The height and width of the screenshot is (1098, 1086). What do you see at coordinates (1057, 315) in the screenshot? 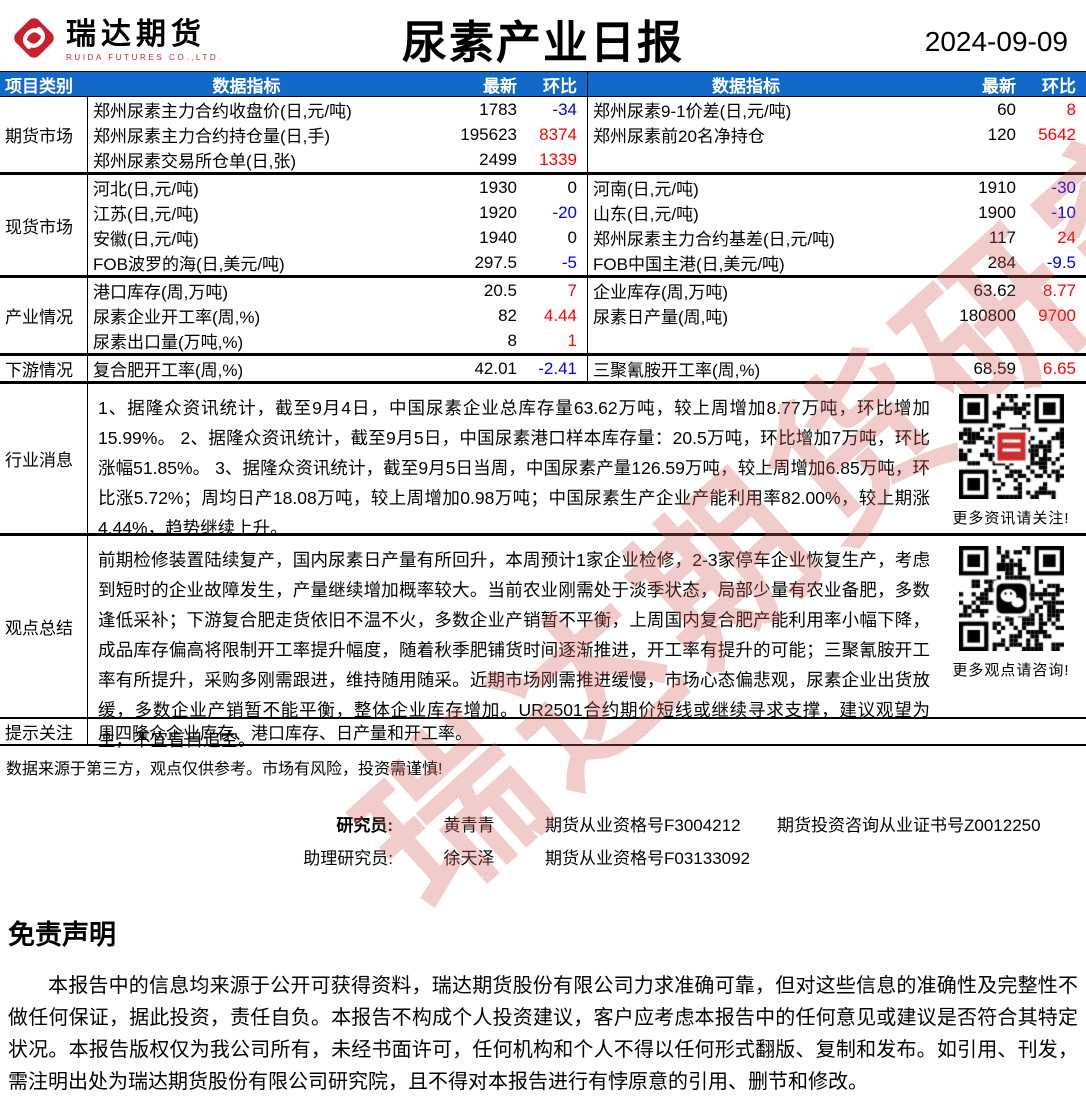
I see `change-value: 9700` at bounding box center [1057, 315].